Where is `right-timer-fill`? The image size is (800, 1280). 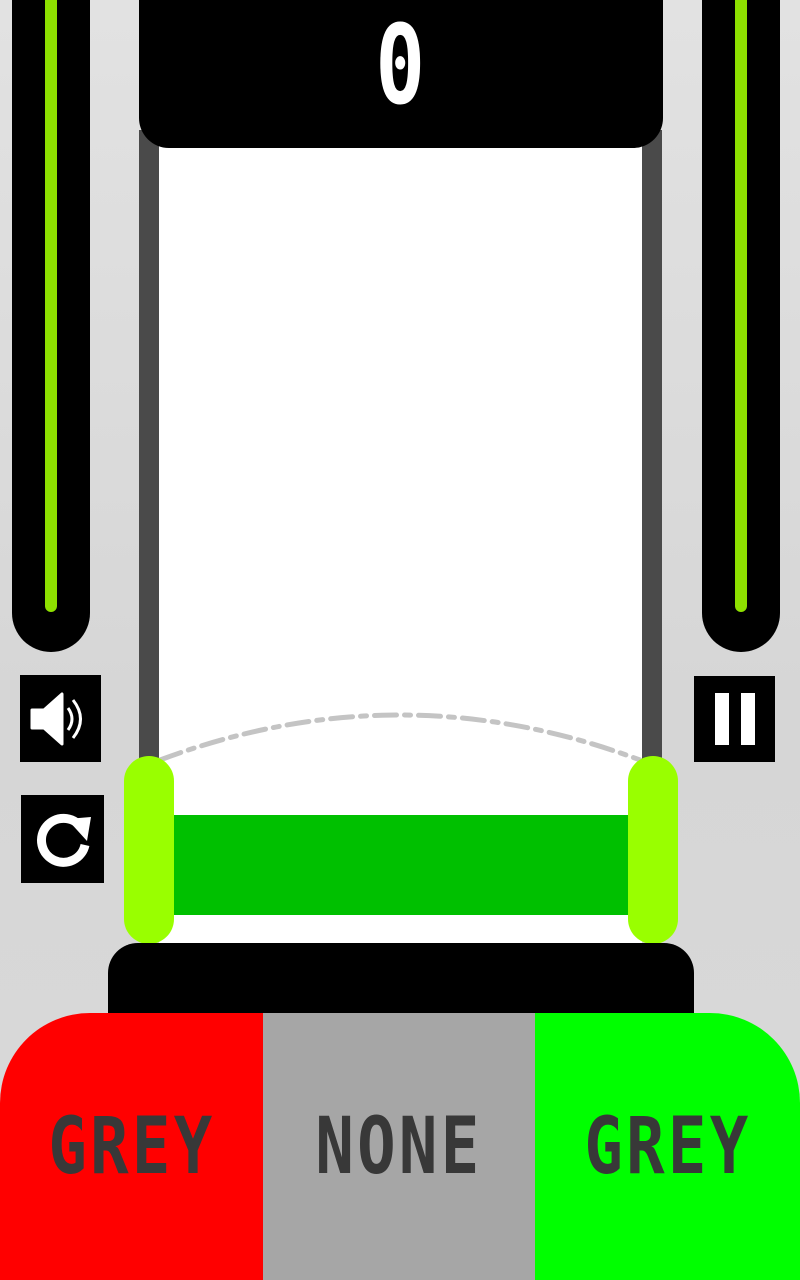
right-timer-fill is located at coordinates (741, 306).